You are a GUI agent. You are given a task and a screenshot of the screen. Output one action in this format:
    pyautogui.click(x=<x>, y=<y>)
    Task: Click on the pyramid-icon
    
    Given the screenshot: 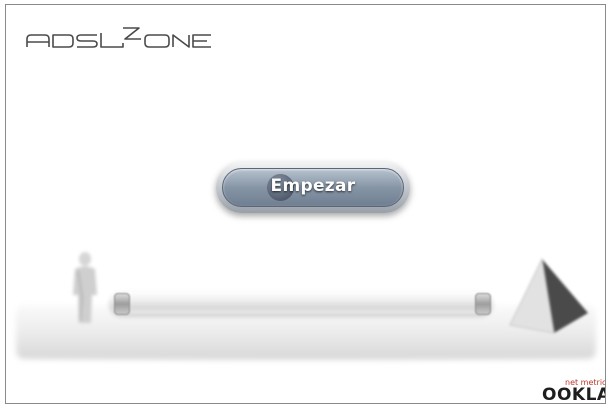 What is the action you would take?
    pyautogui.click(x=548, y=295)
    